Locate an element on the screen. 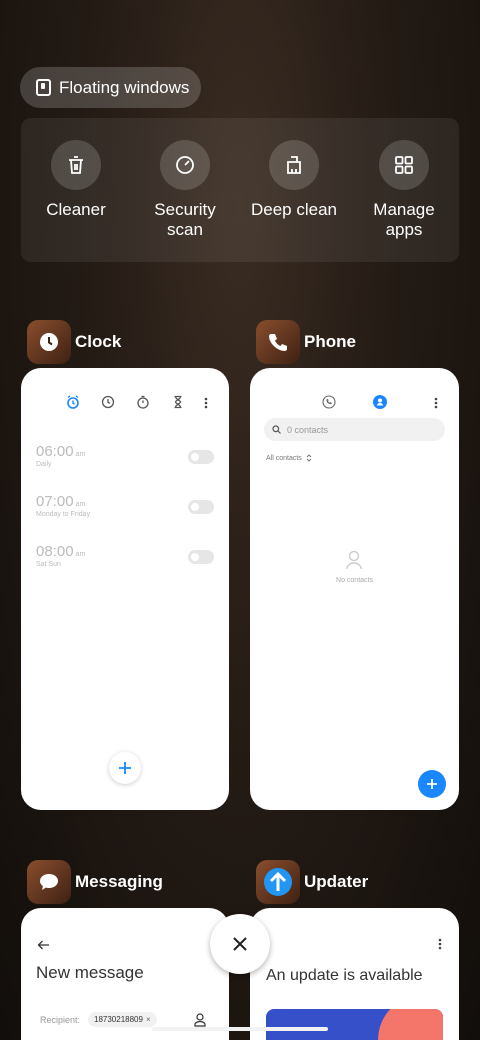 This screenshot has width=480, height=1040. home-indicator is located at coordinates (240, 1029).